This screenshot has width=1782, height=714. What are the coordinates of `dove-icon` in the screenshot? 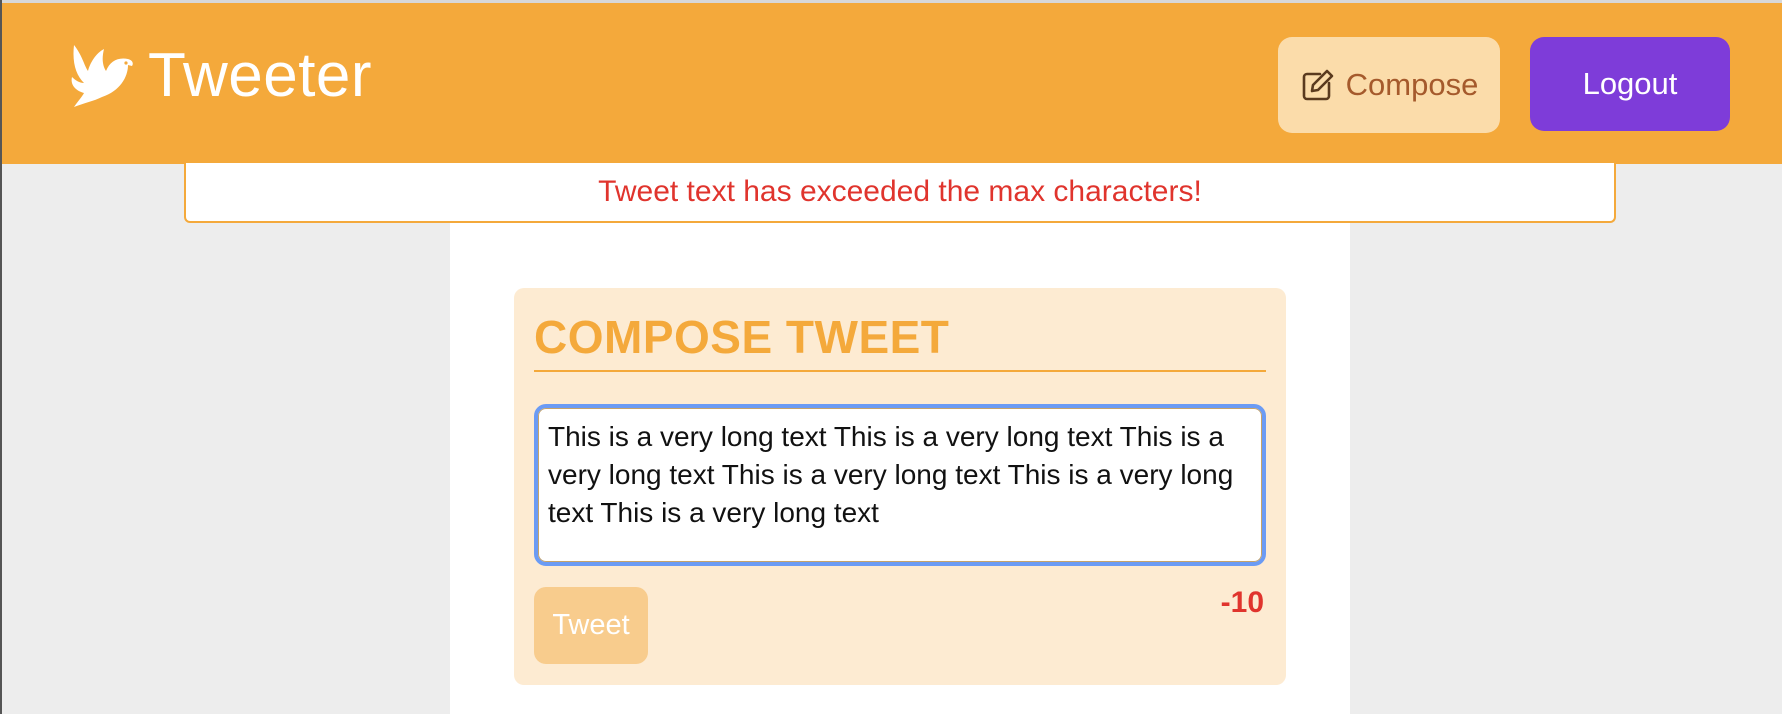 It's located at (102, 76).